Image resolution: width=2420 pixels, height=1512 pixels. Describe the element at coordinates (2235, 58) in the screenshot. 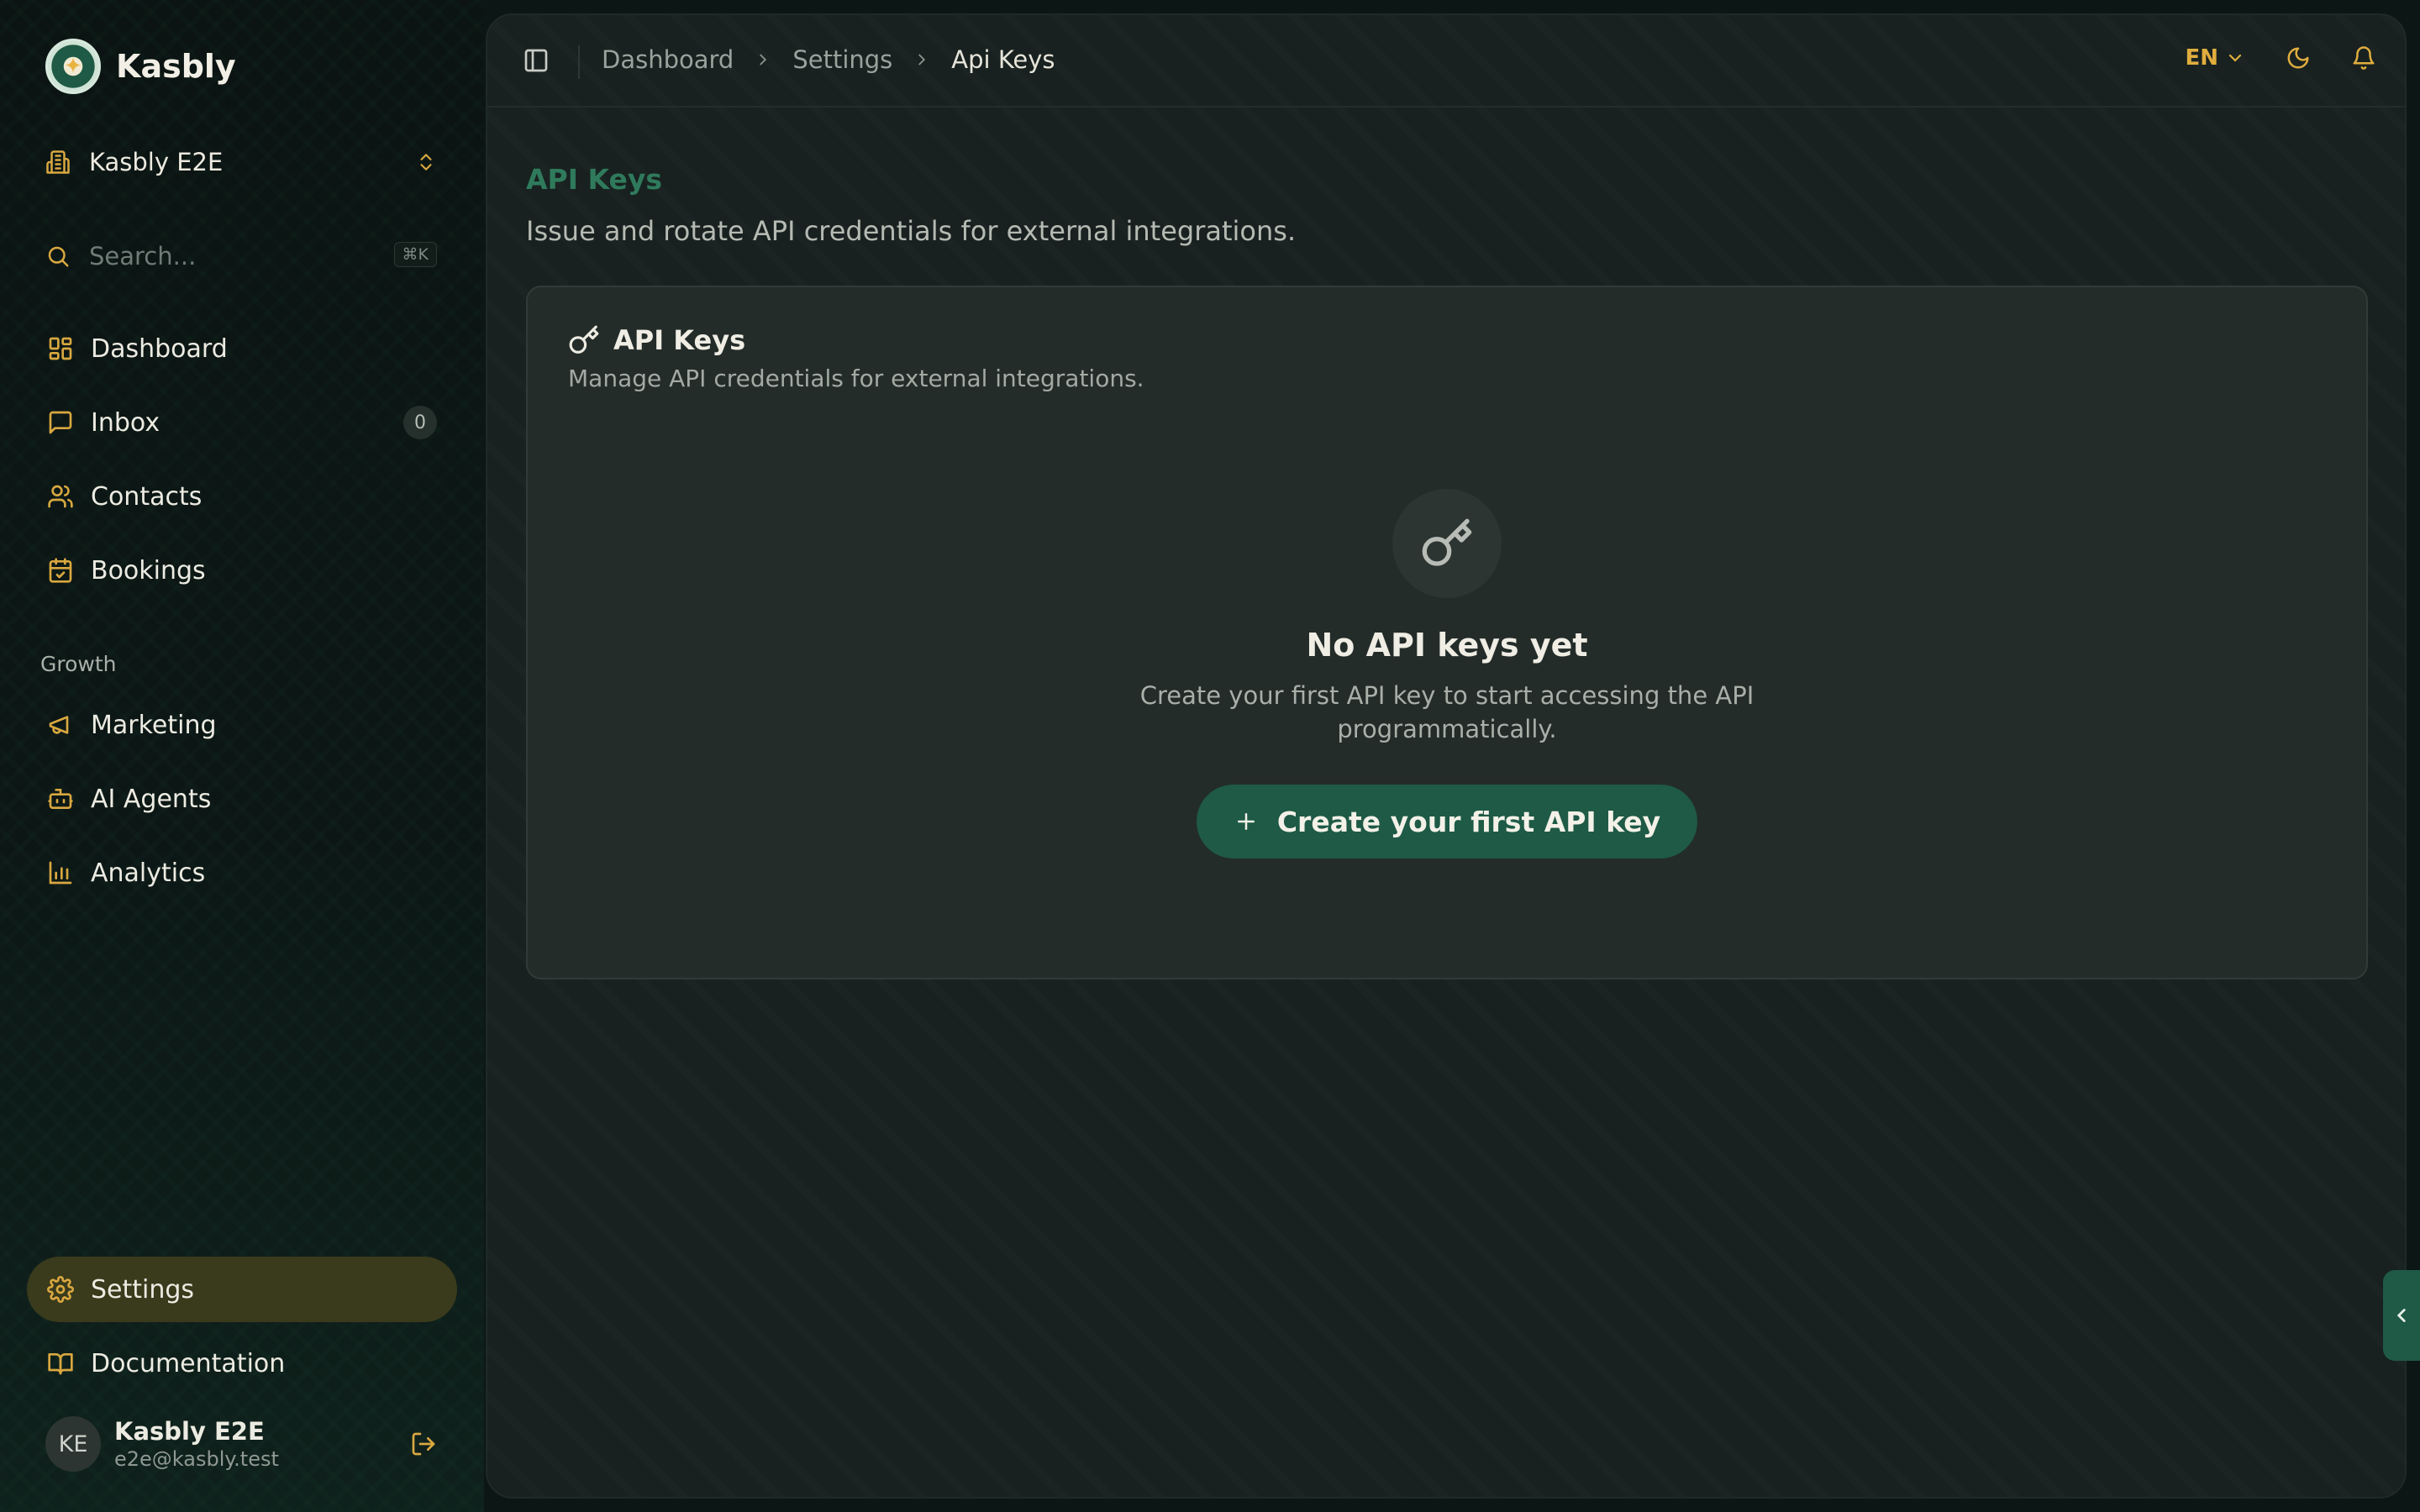

I see `chevron-down-icon` at that location.